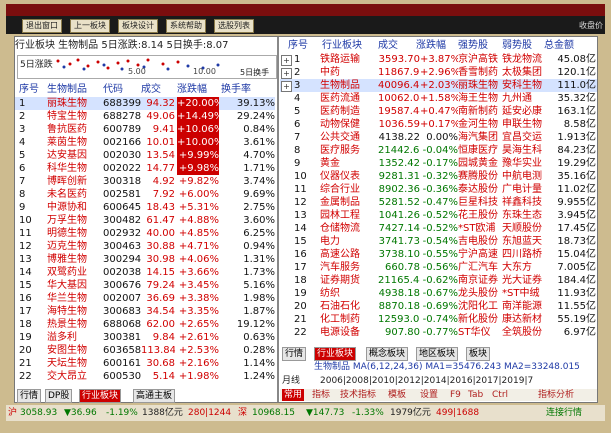  I want to click on tab-quote: 行情, so click(29, 396).